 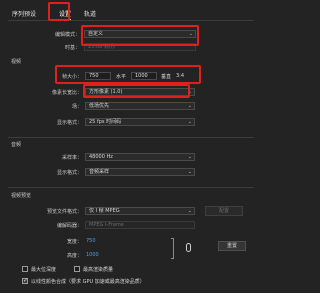 I want to click on video-display-format-select: 25 fps 时间码 ⌄, so click(x=140, y=122).